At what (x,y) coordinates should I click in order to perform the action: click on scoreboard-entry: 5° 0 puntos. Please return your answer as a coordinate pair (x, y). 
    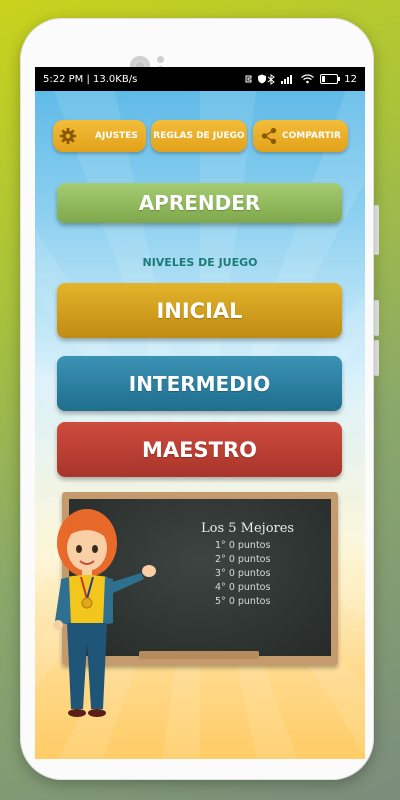
    Looking at the image, I should click on (243, 601).